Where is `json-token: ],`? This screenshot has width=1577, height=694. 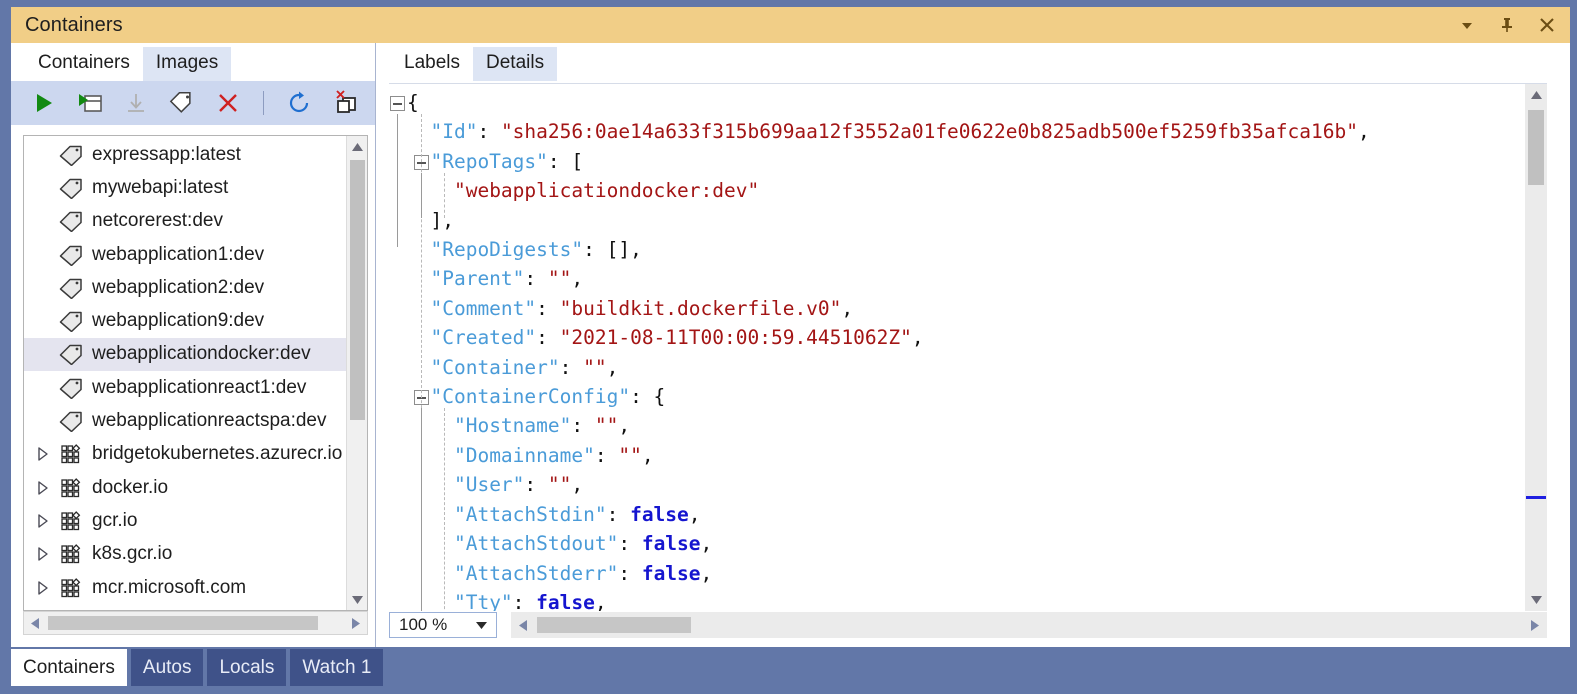
json-token: ], is located at coordinates (442, 220).